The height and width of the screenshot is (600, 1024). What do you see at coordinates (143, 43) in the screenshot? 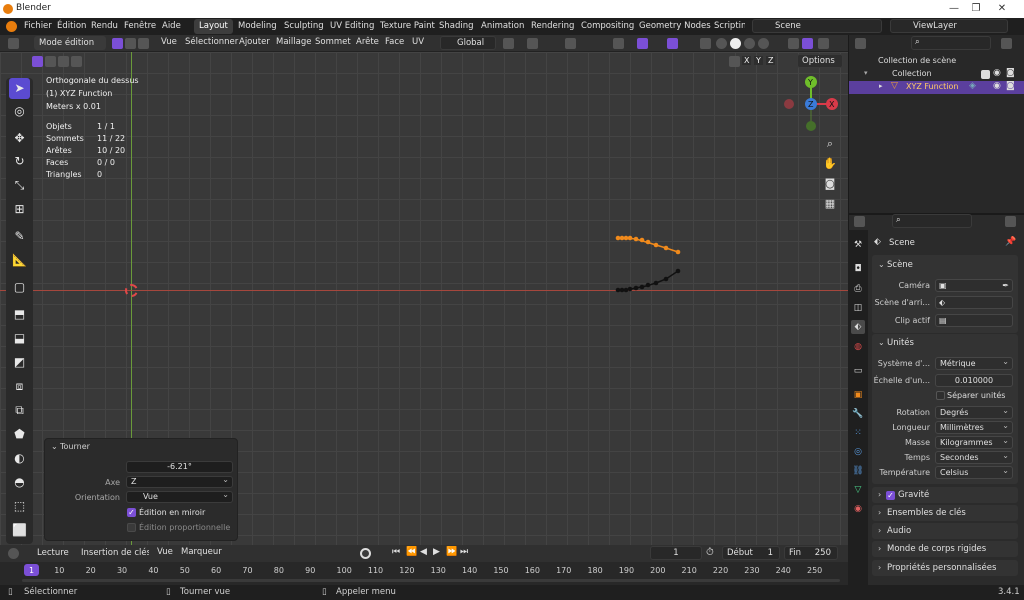
I see `face-select-icon` at bounding box center [143, 43].